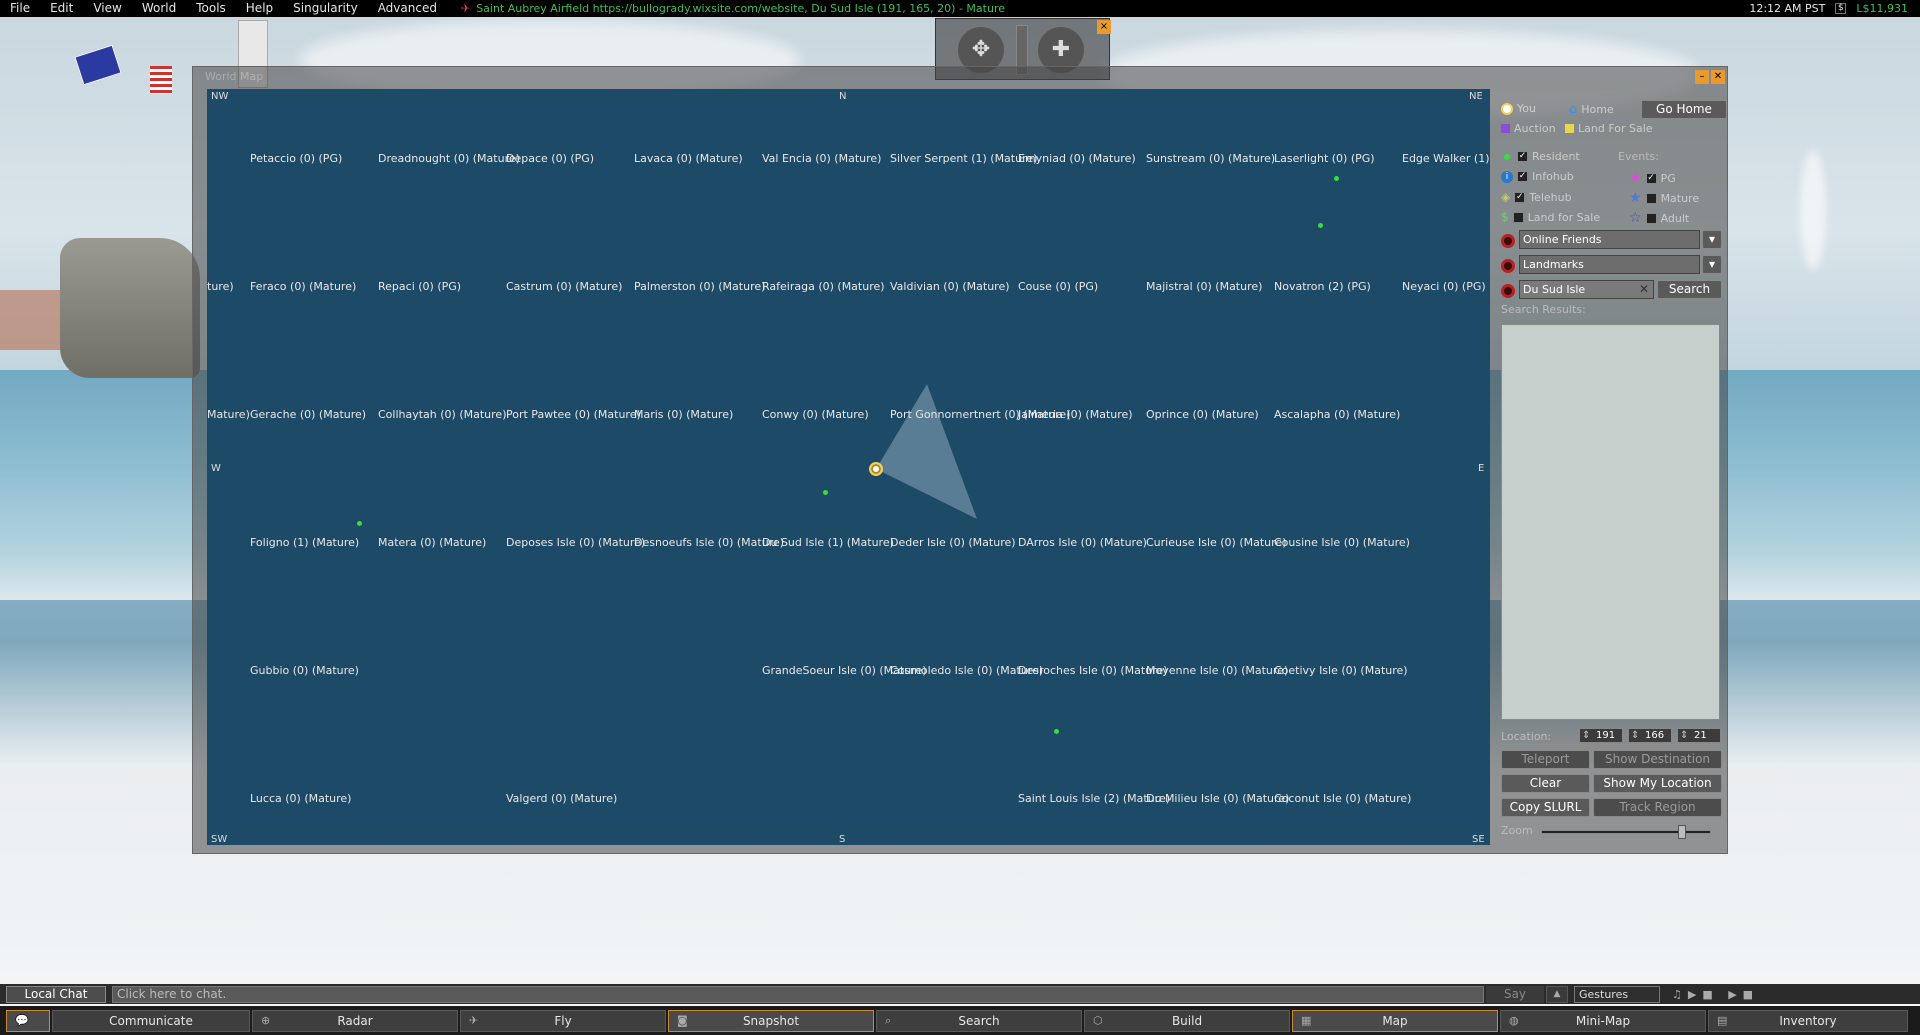 The image size is (1920, 1035). I want to click on buy-currency-icon: $, so click(1841, 8).